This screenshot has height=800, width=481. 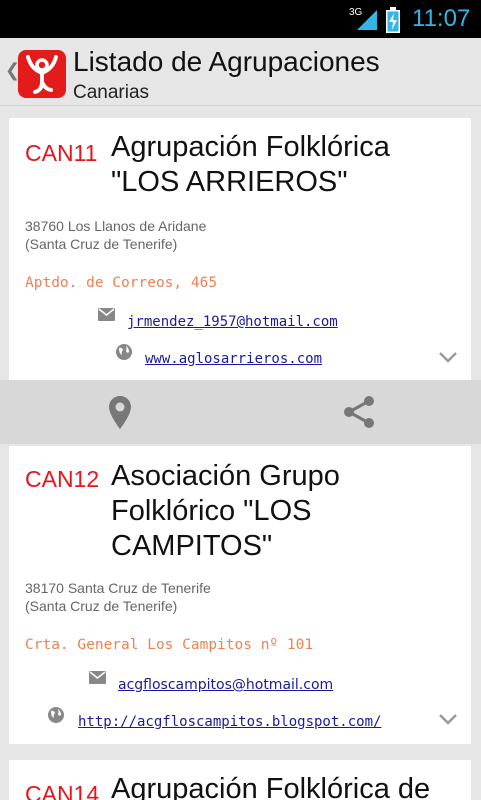 What do you see at coordinates (240, 19) in the screenshot?
I see `status-bar: 3G 11:07` at bounding box center [240, 19].